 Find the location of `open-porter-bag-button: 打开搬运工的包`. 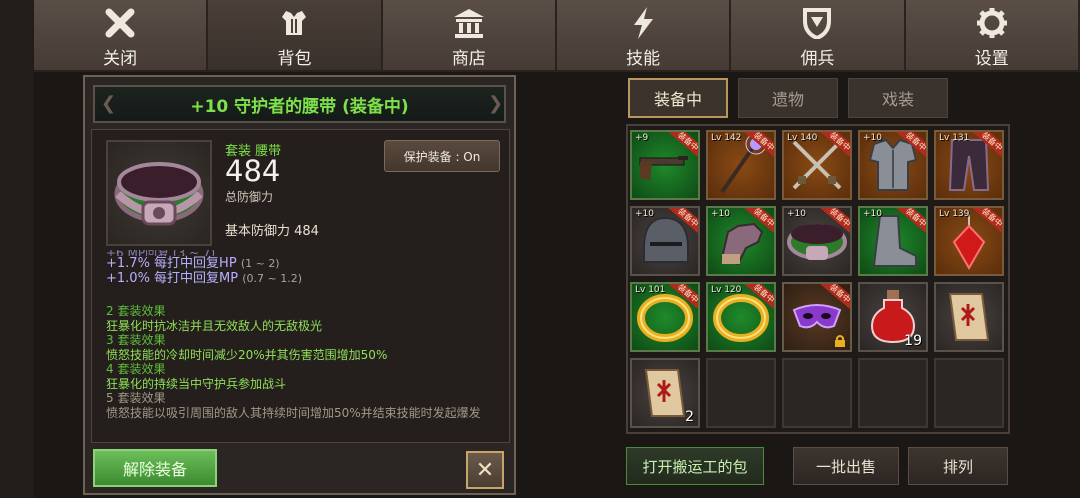

open-porter-bag-button: 打开搬运工的包 is located at coordinates (695, 466).